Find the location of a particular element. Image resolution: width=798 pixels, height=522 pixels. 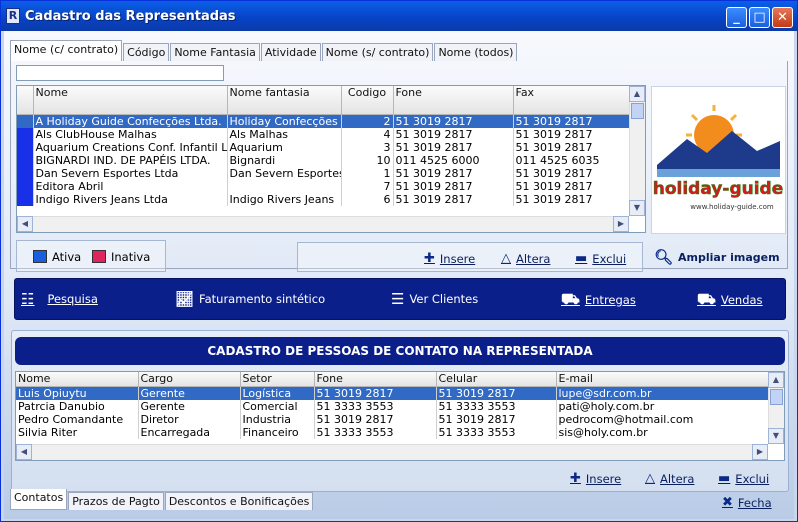

tab-nome-s-contrato: Nome (s/ contrato) is located at coordinates (377, 52).